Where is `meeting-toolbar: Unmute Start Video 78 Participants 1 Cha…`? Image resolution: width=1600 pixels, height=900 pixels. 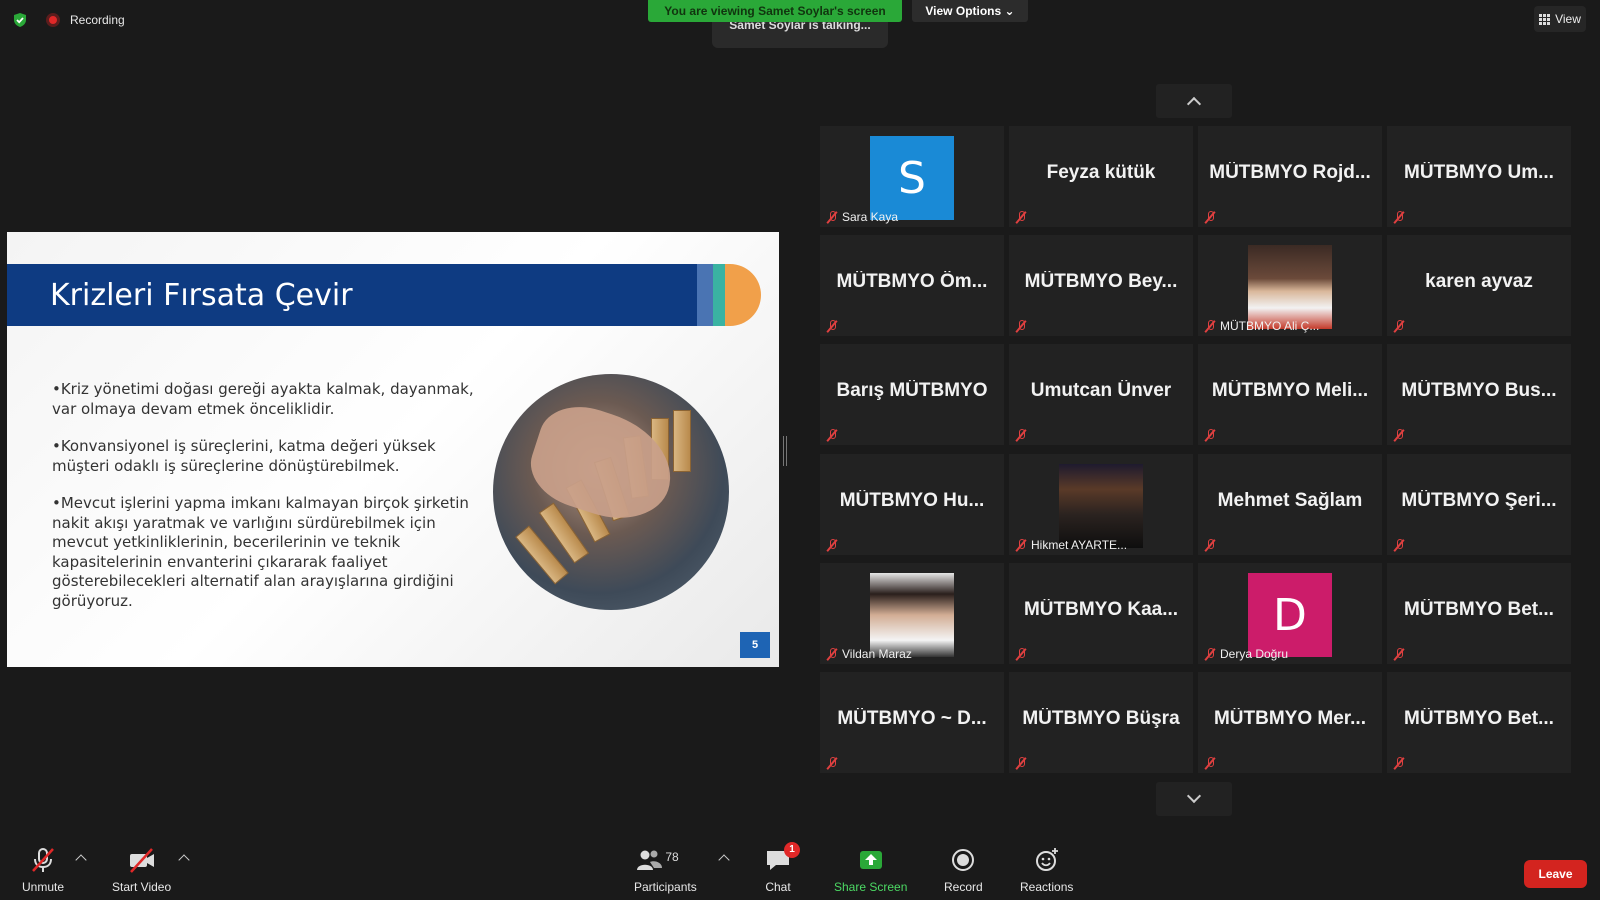
meeting-toolbar: Unmute Start Video 78 Participants 1 Cha… is located at coordinates (800, 868).